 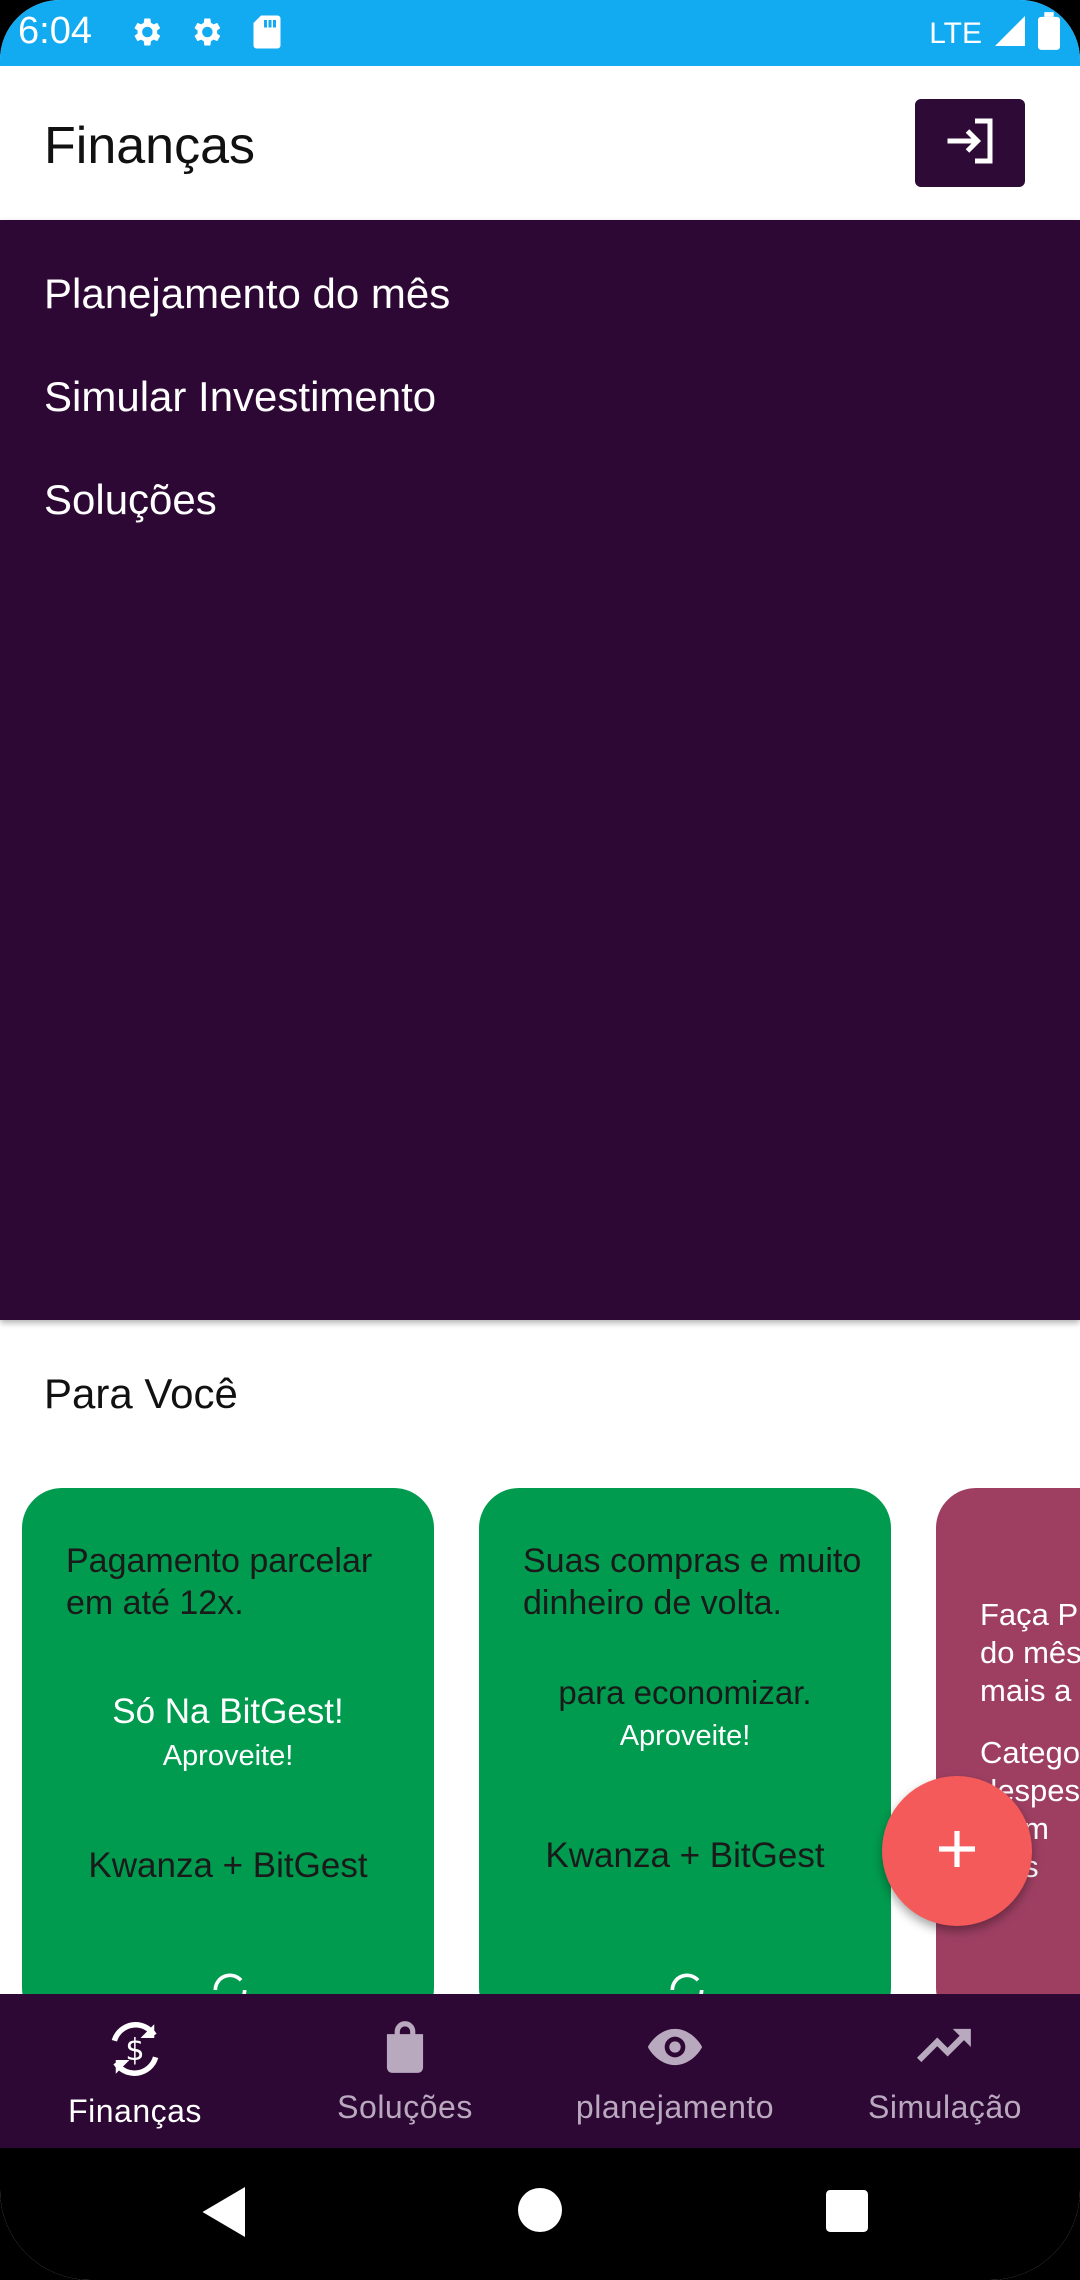 I want to click on shopping-bag-icon, so click(x=405, y=2049).